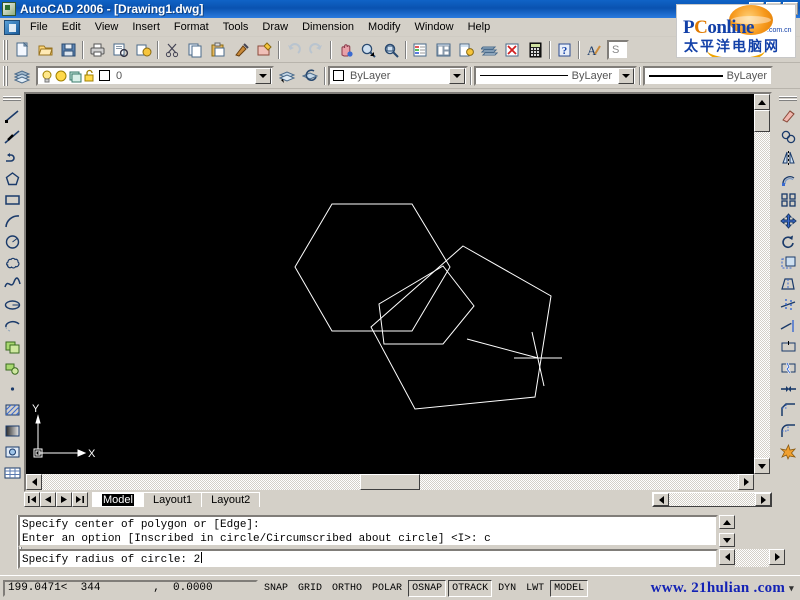  What do you see at coordinates (443, 50) in the screenshot?
I see `design-center-icon` at bounding box center [443, 50].